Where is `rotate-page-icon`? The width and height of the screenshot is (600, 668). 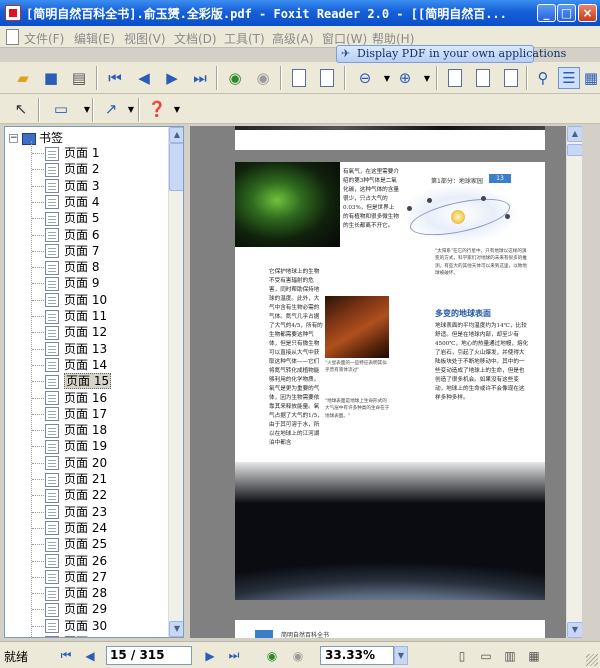 rotate-page-icon is located at coordinates (327, 78).